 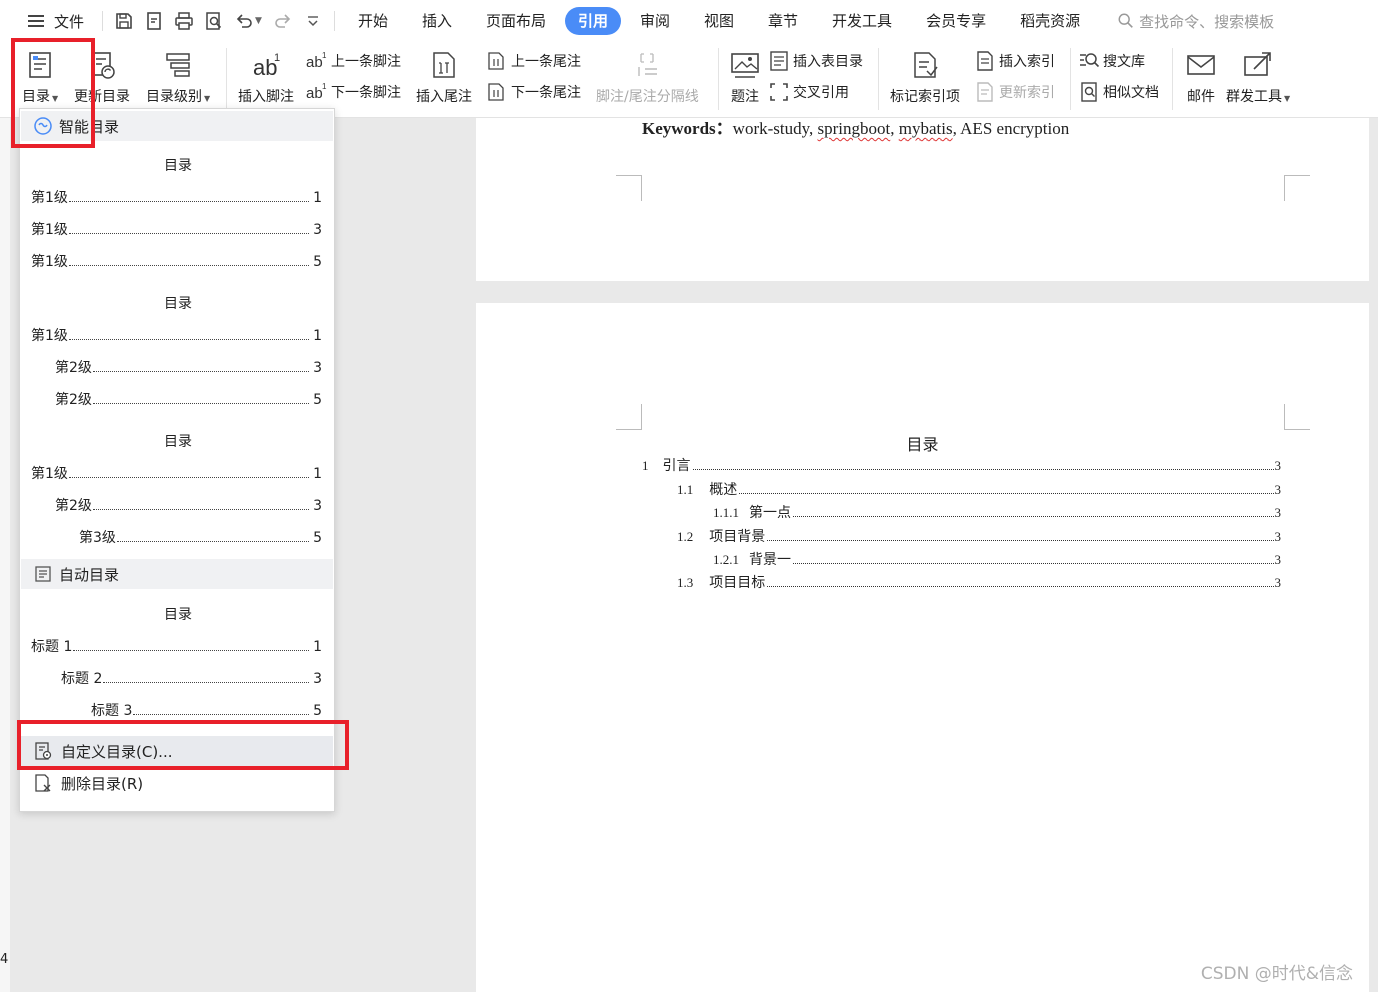 I want to click on cross-reference-label: 交叉引用, so click(x=821, y=93).